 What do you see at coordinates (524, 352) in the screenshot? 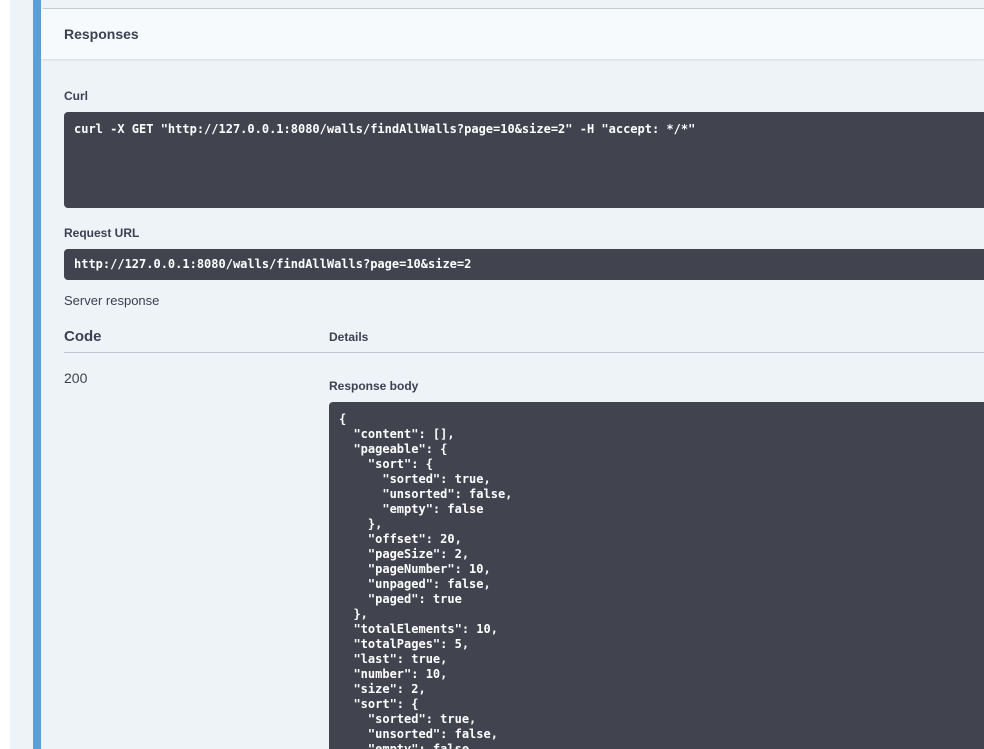
I see `table-header-divider` at bounding box center [524, 352].